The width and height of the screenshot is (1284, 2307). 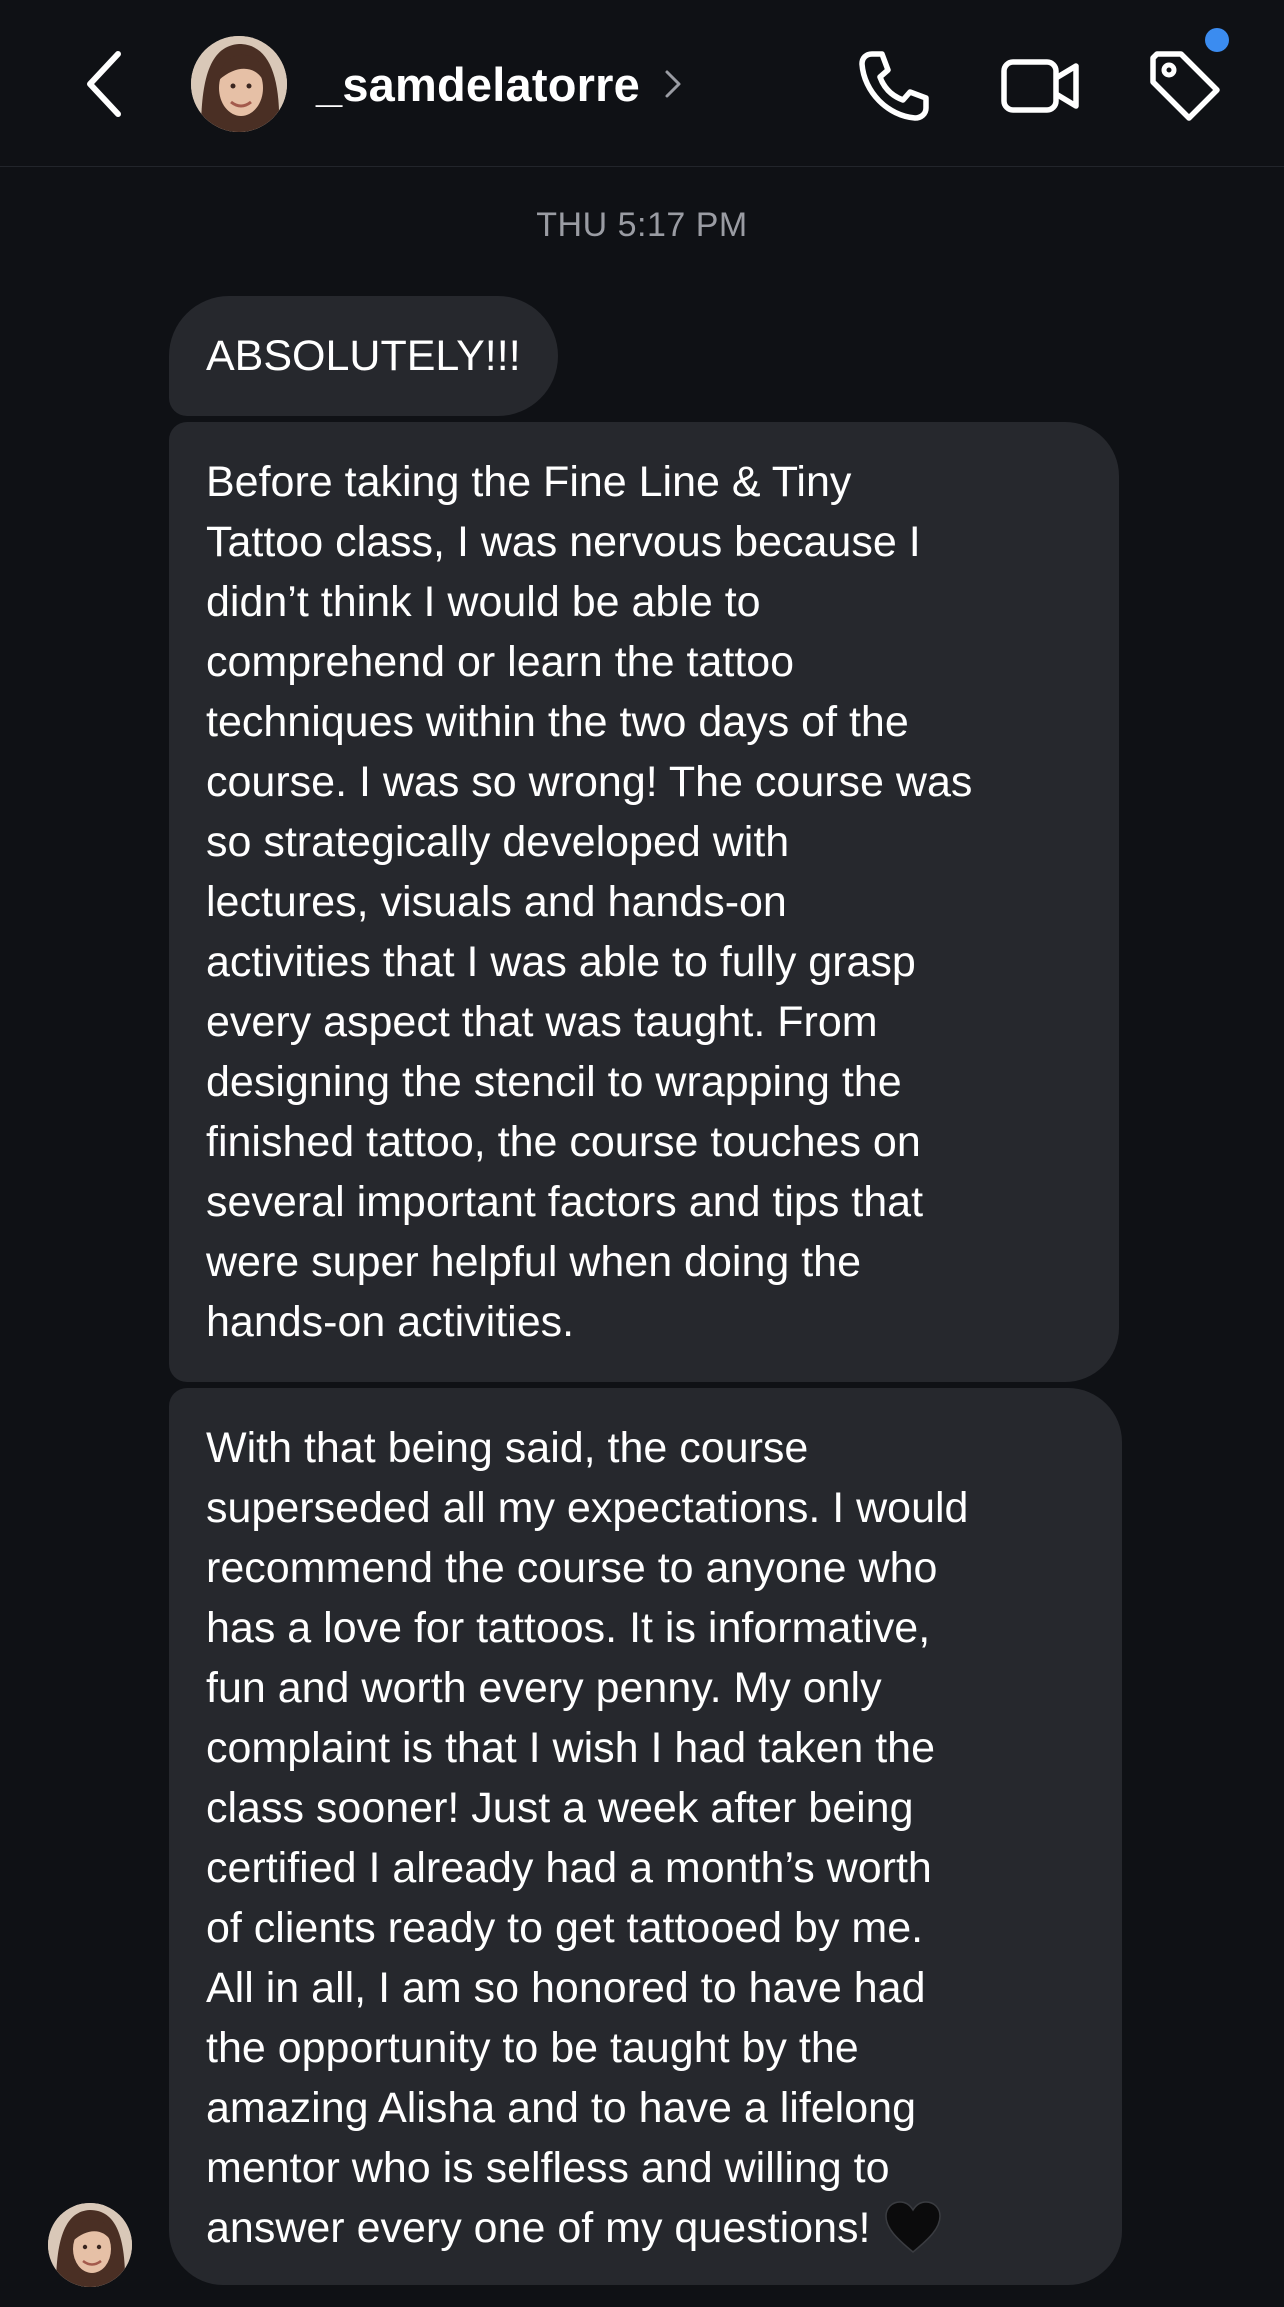 I want to click on message-bubble: ABSOLUTELY!!!, so click(x=363, y=356).